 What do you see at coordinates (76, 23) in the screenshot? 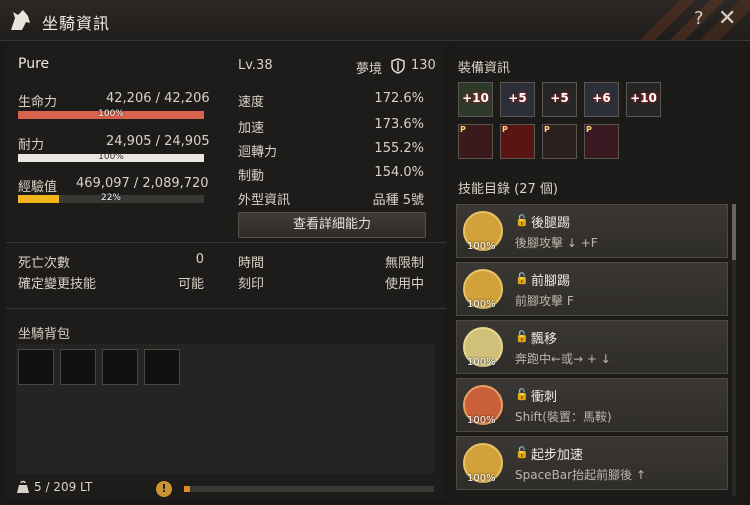
I see `window-title: 坐騎資訊` at bounding box center [76, 23].